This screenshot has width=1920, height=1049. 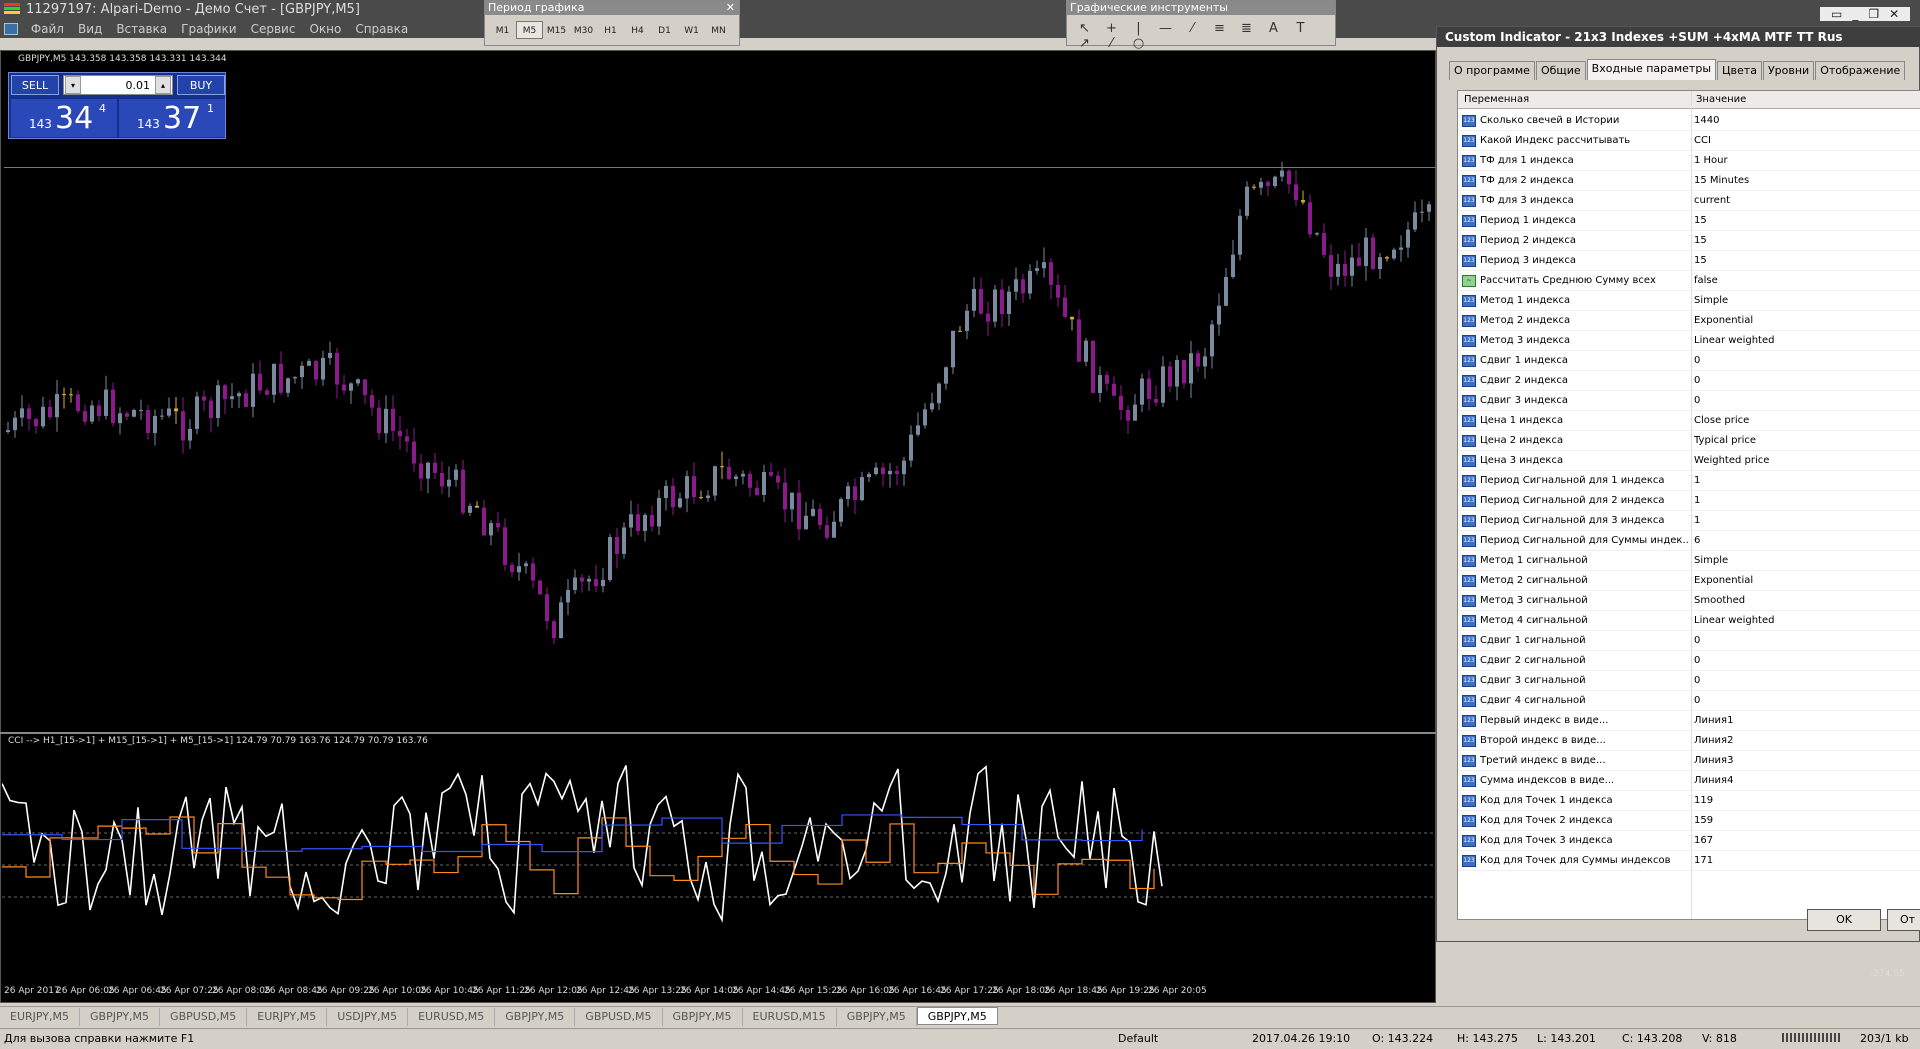 I want to click on param-value: 15 Minutes, so click(x=1721, y=181).